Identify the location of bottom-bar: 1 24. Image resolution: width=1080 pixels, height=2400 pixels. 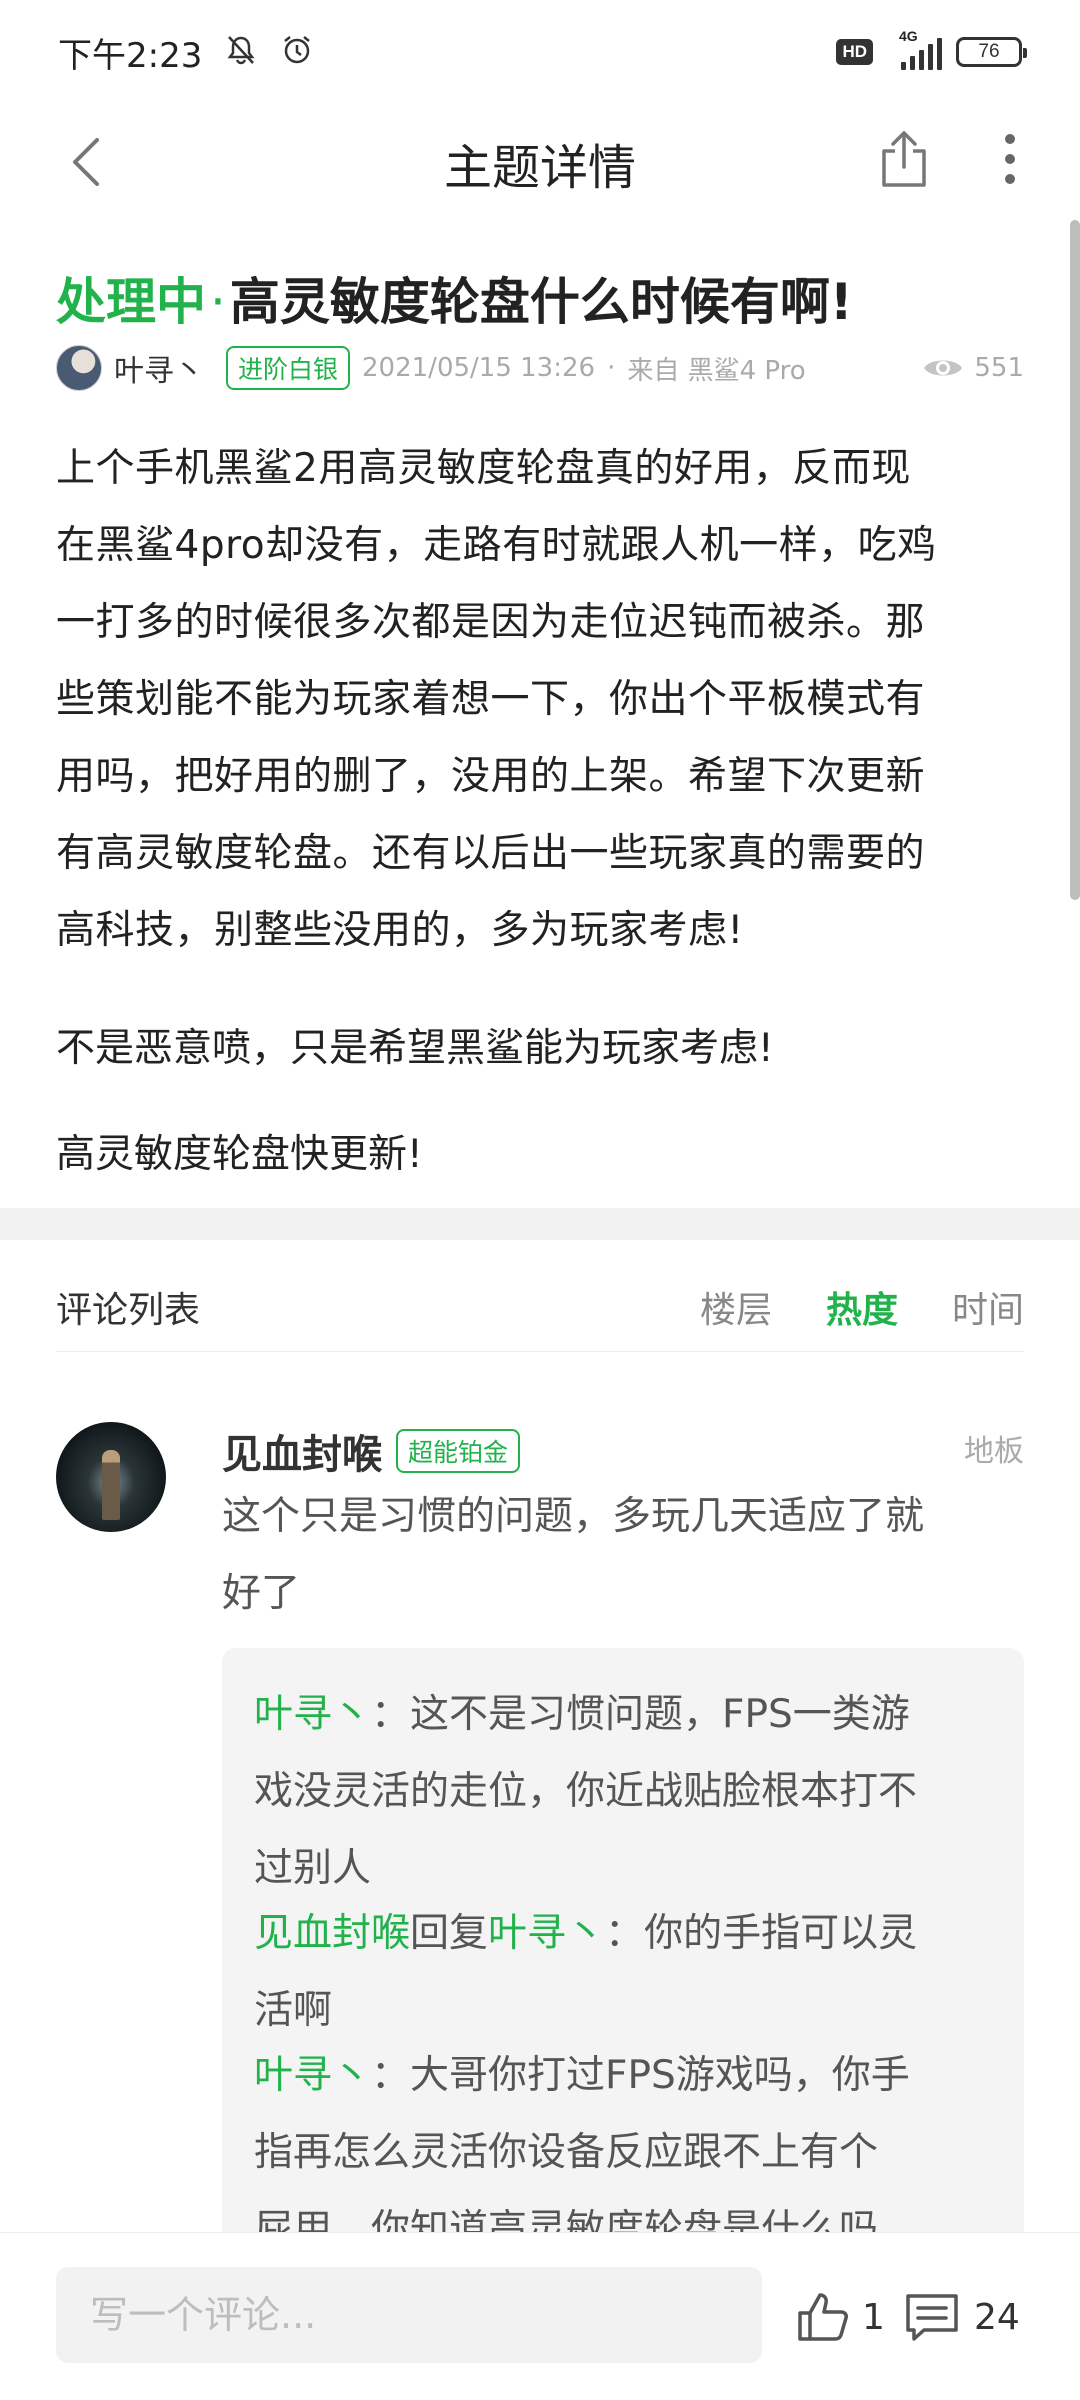
(540, 2316).